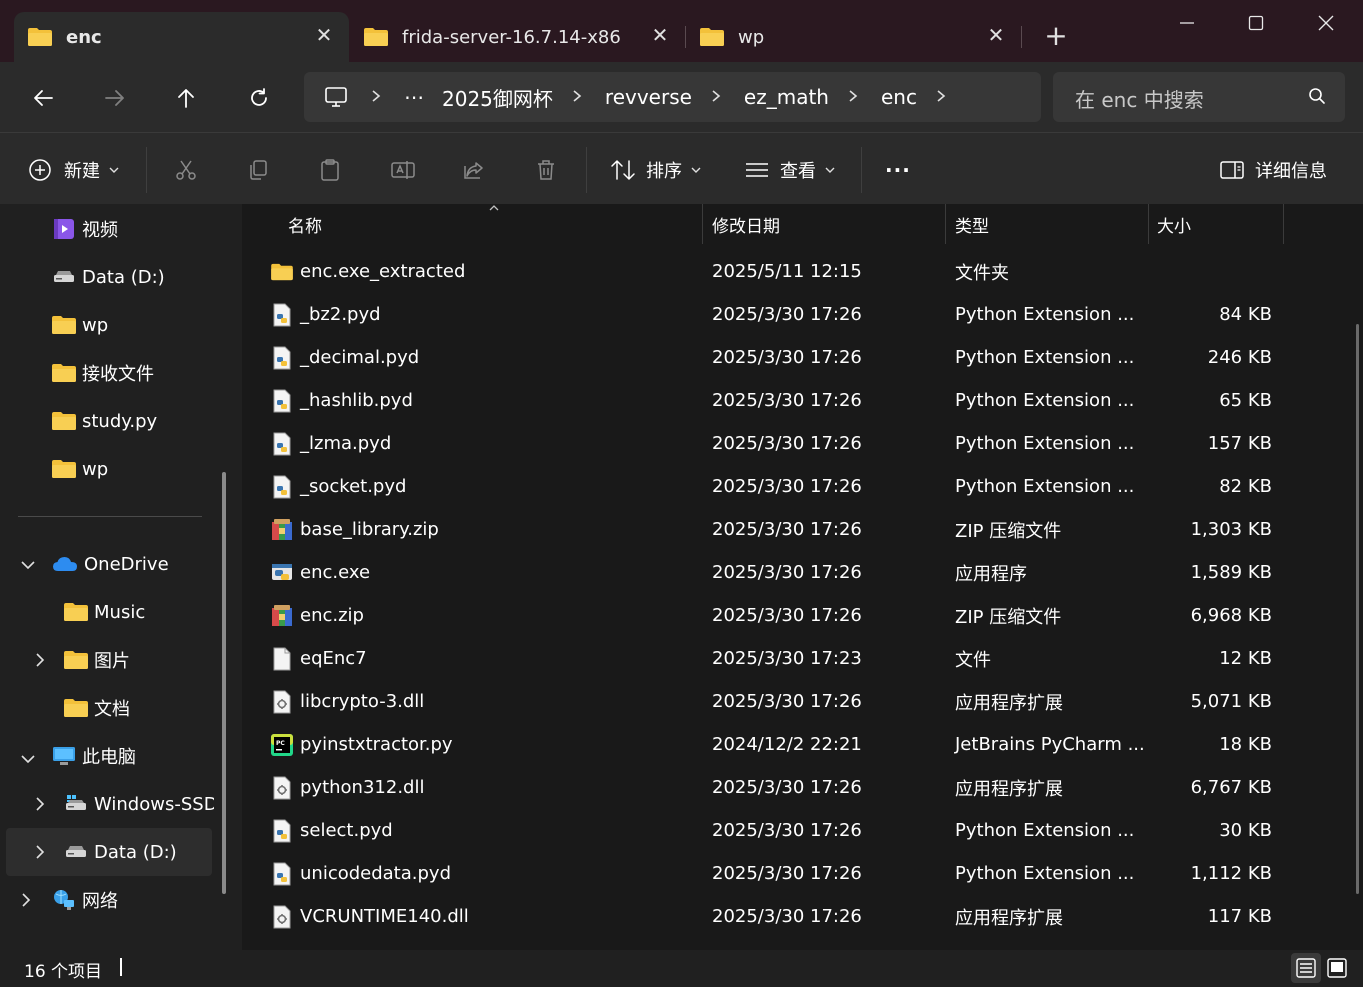  What do you see at coordinates (137, 564) in the screenshot?
I see `nav-item-onedrive: OneDrive` at bounding box center [137, 564].